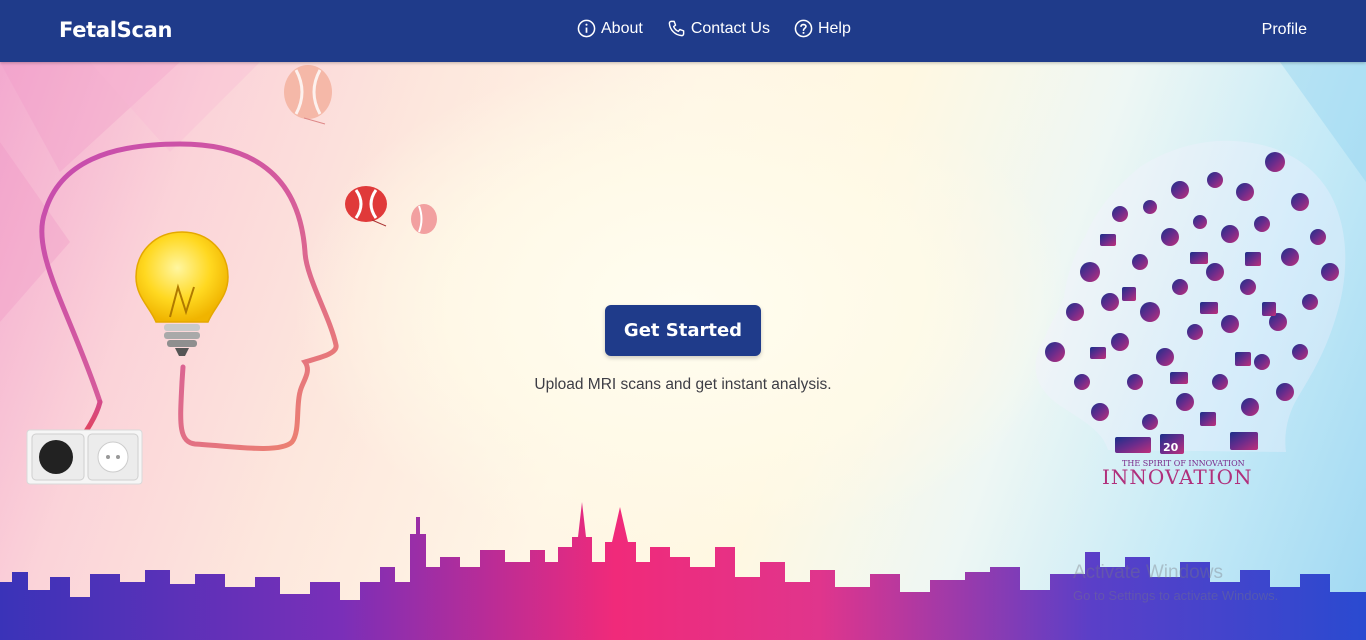 The width and height of the screenshot is (1366, 640). I want to click on watermark-title: Activate Windows, so click(1148, 572).